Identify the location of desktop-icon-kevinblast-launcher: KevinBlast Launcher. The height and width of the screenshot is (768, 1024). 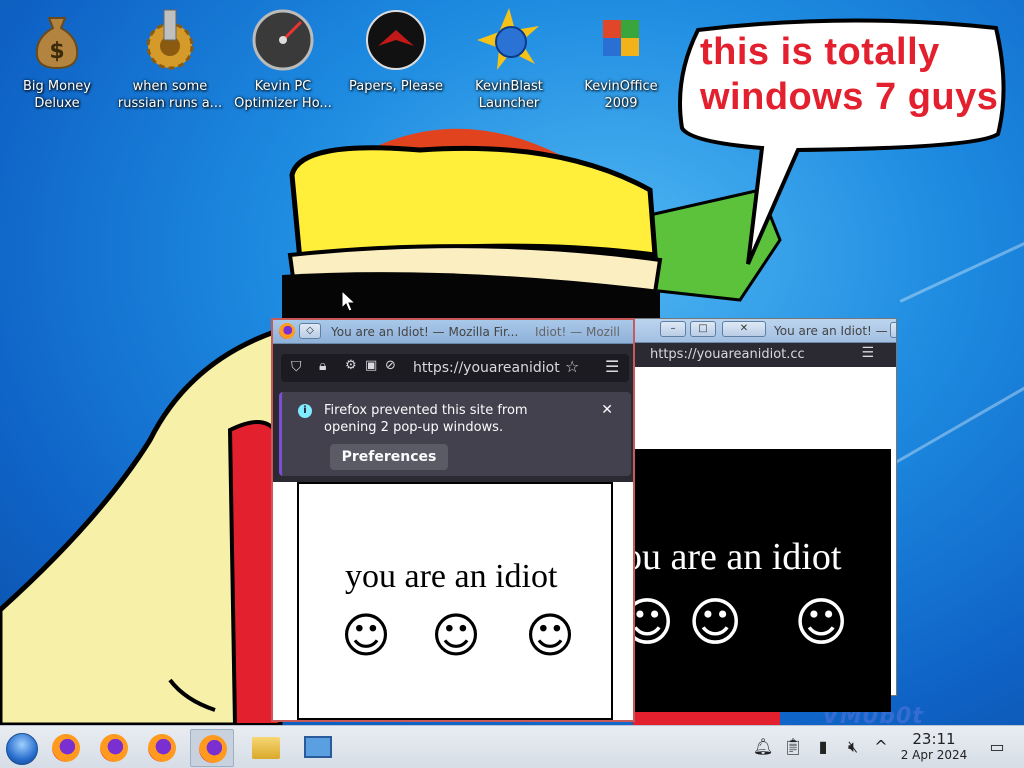
(509, 60).